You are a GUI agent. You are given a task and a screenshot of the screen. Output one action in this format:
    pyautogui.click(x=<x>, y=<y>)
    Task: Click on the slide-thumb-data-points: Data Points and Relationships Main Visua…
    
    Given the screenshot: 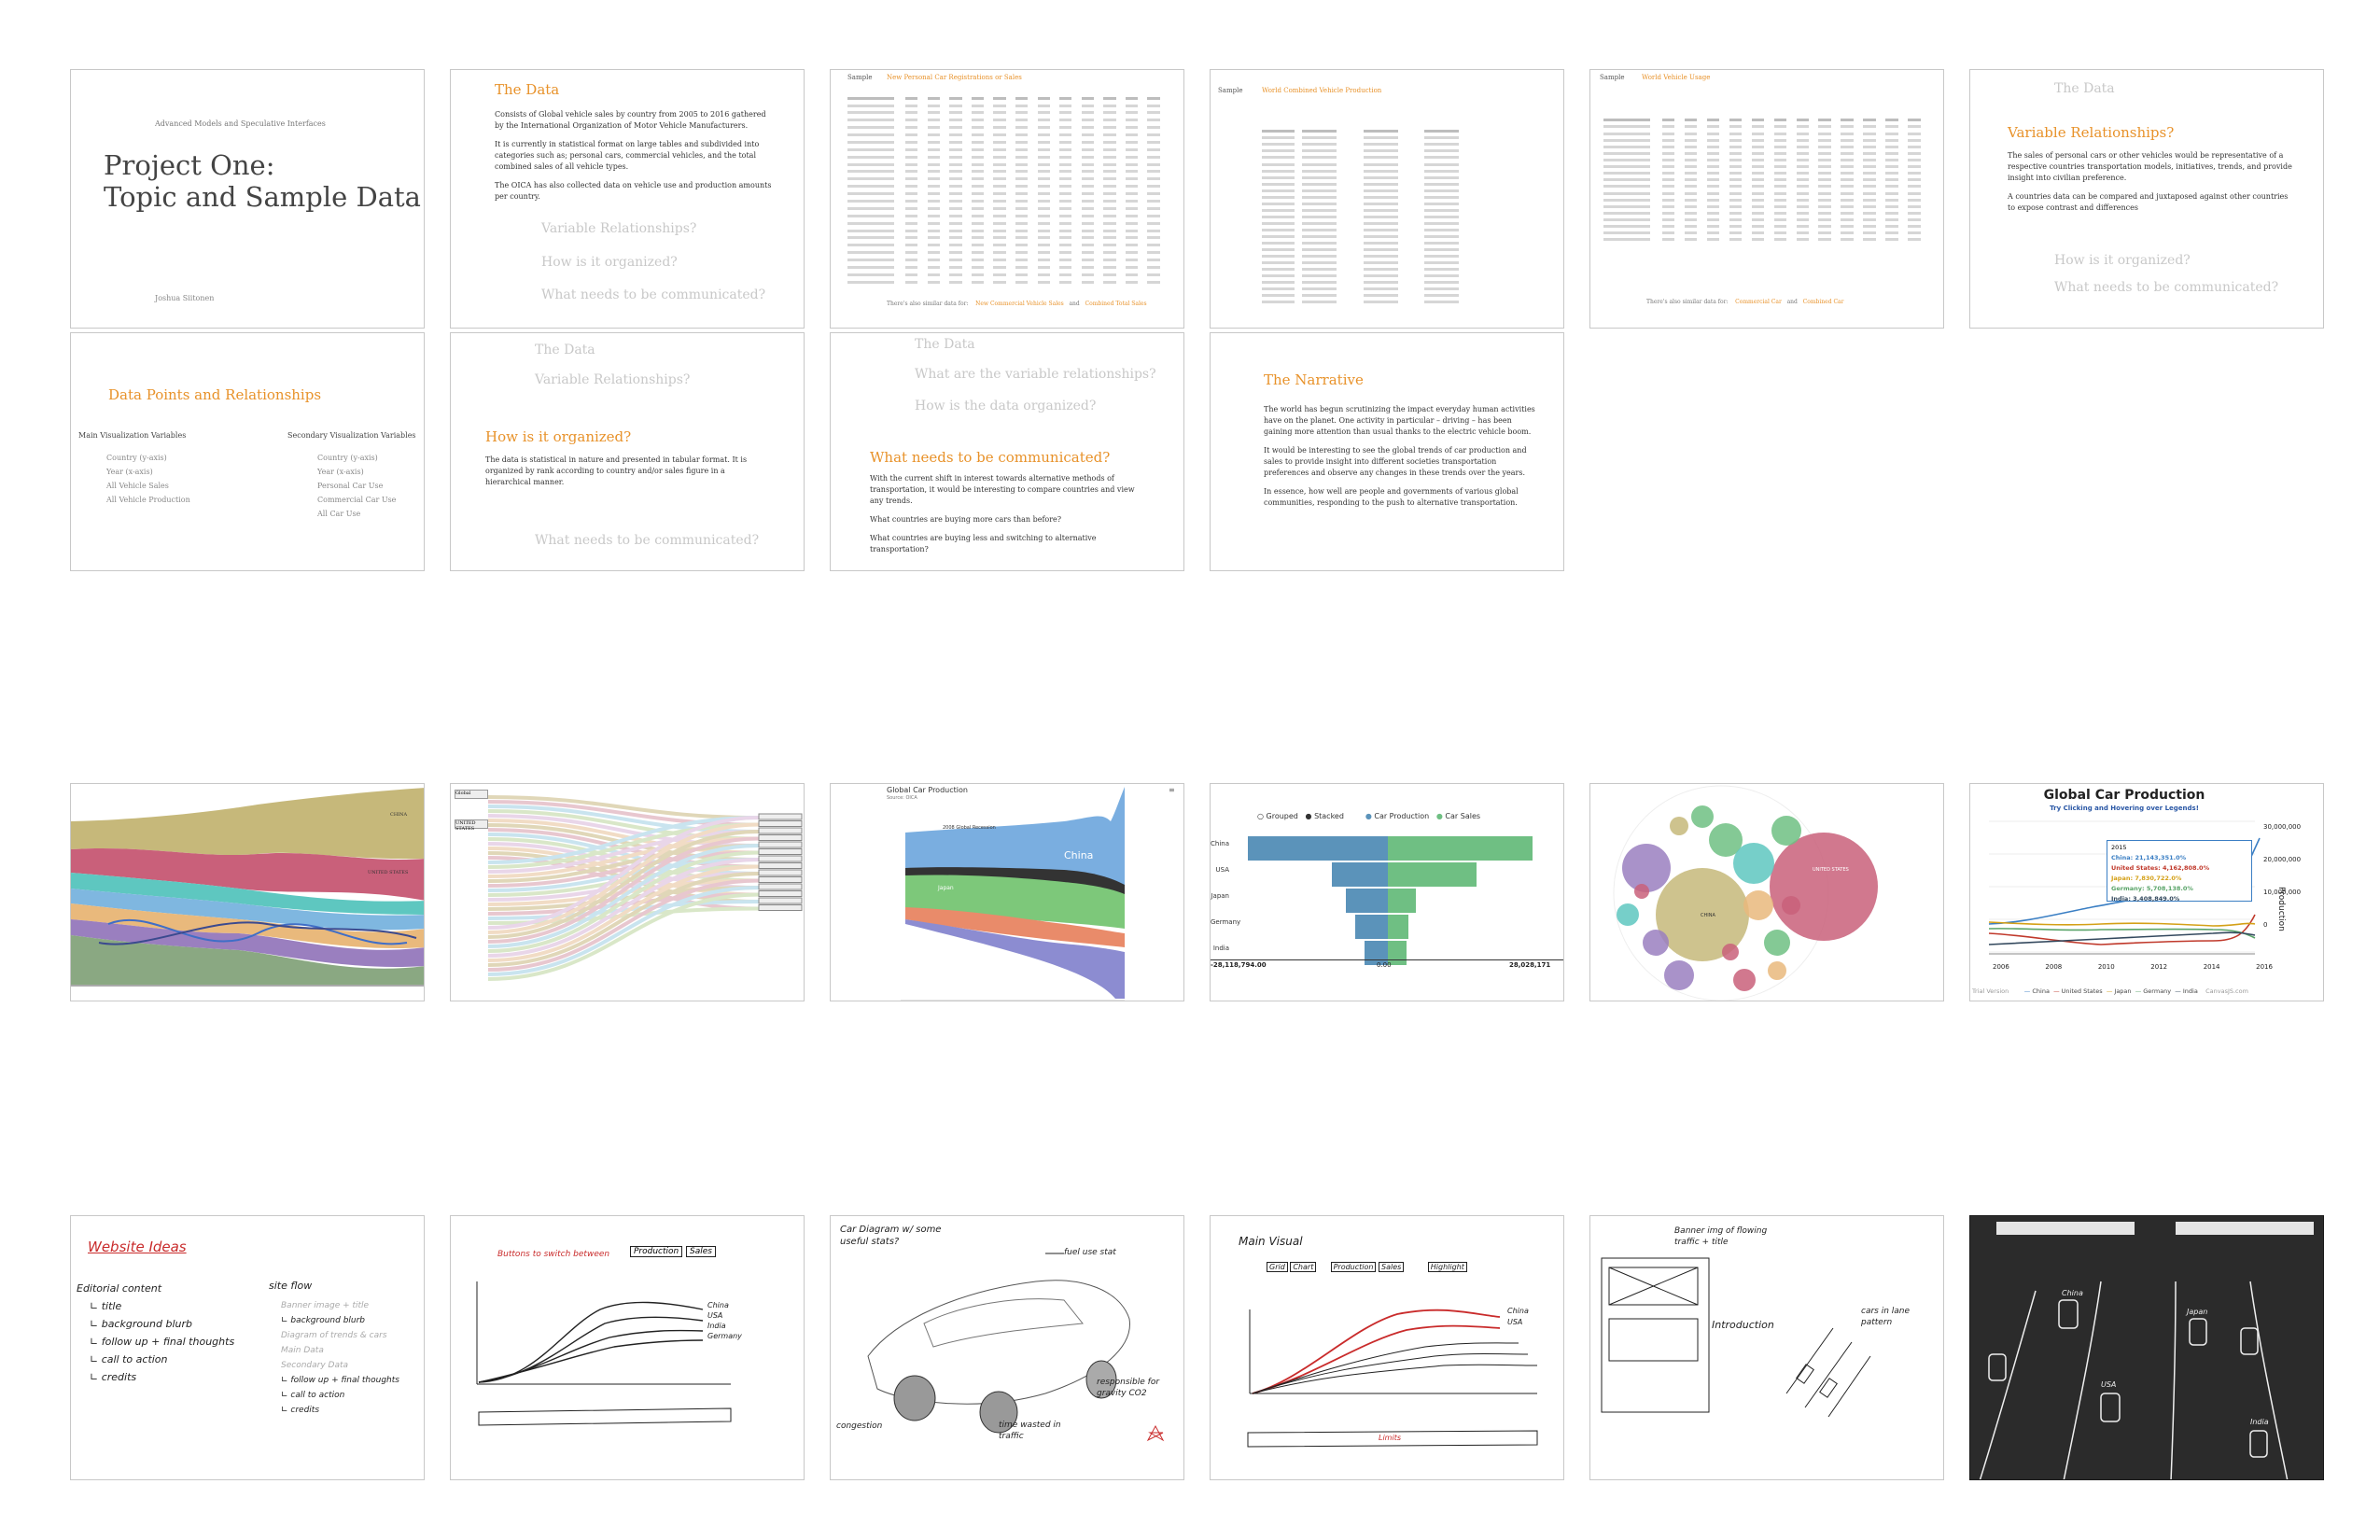 What is the action you would take?
    pyautogui.click(x=248, y=451)
    